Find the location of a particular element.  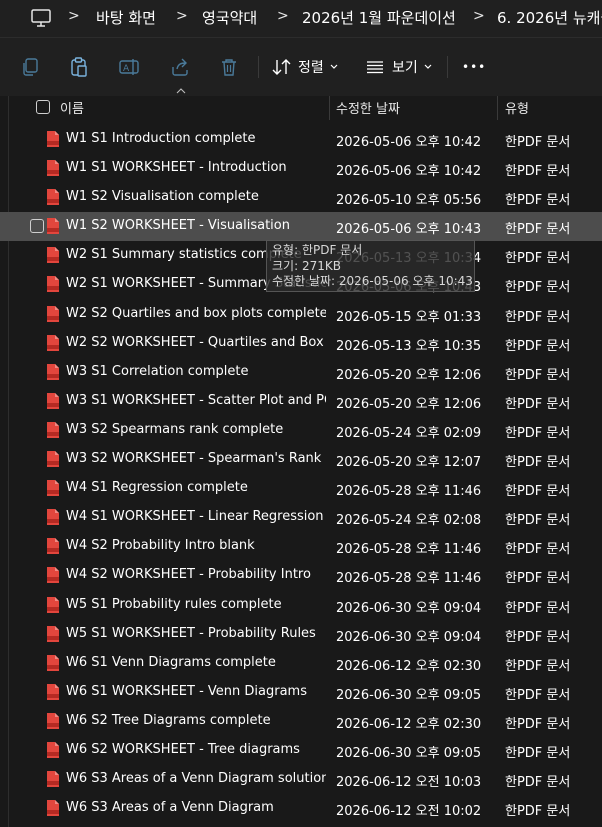

column-header: 이름 수정한 날짜 유형 is located at coordinates (301, 108).